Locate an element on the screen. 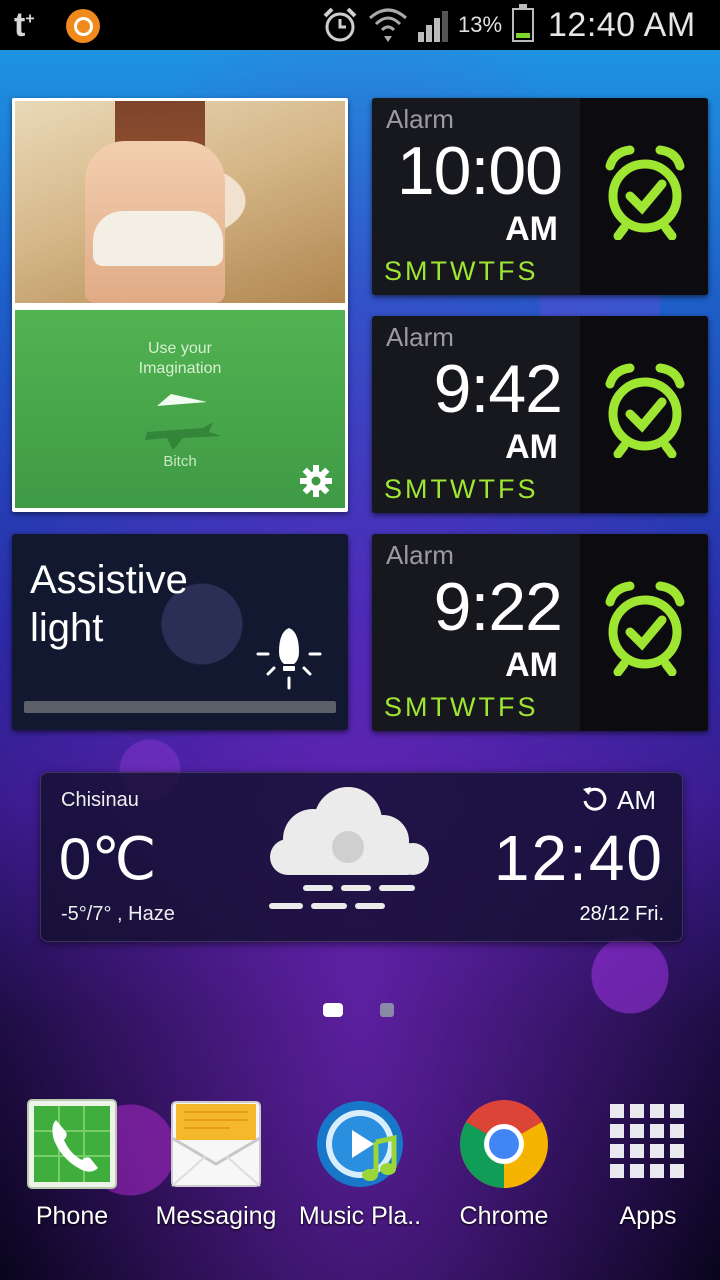 This screenshot has height=1280, width=720. circle-app-icon is located at coordinates (83, 26).